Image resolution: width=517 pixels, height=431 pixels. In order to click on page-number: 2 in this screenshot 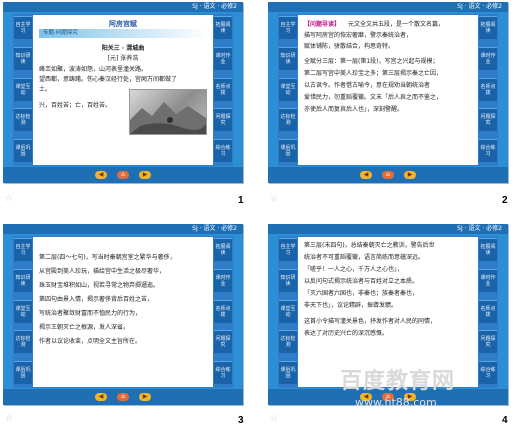, I will do `click(505, 200)`.